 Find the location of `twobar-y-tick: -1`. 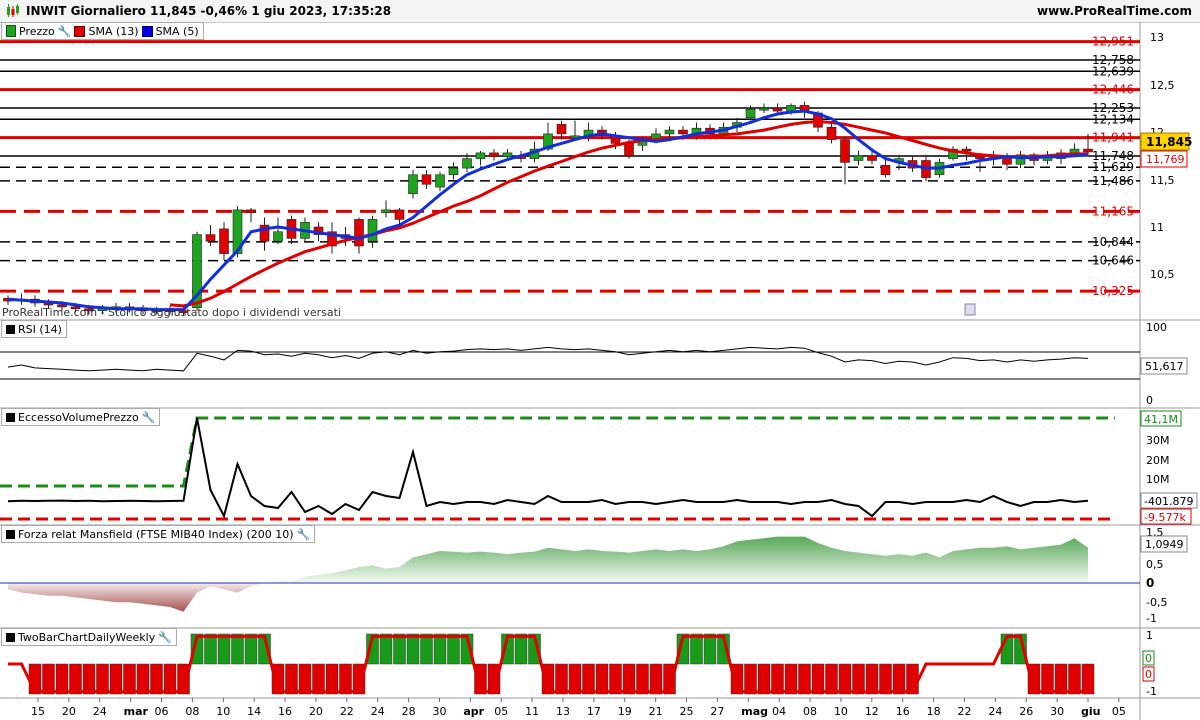

twobar-y-tick: -1 is located at coordinates (1151, 691).